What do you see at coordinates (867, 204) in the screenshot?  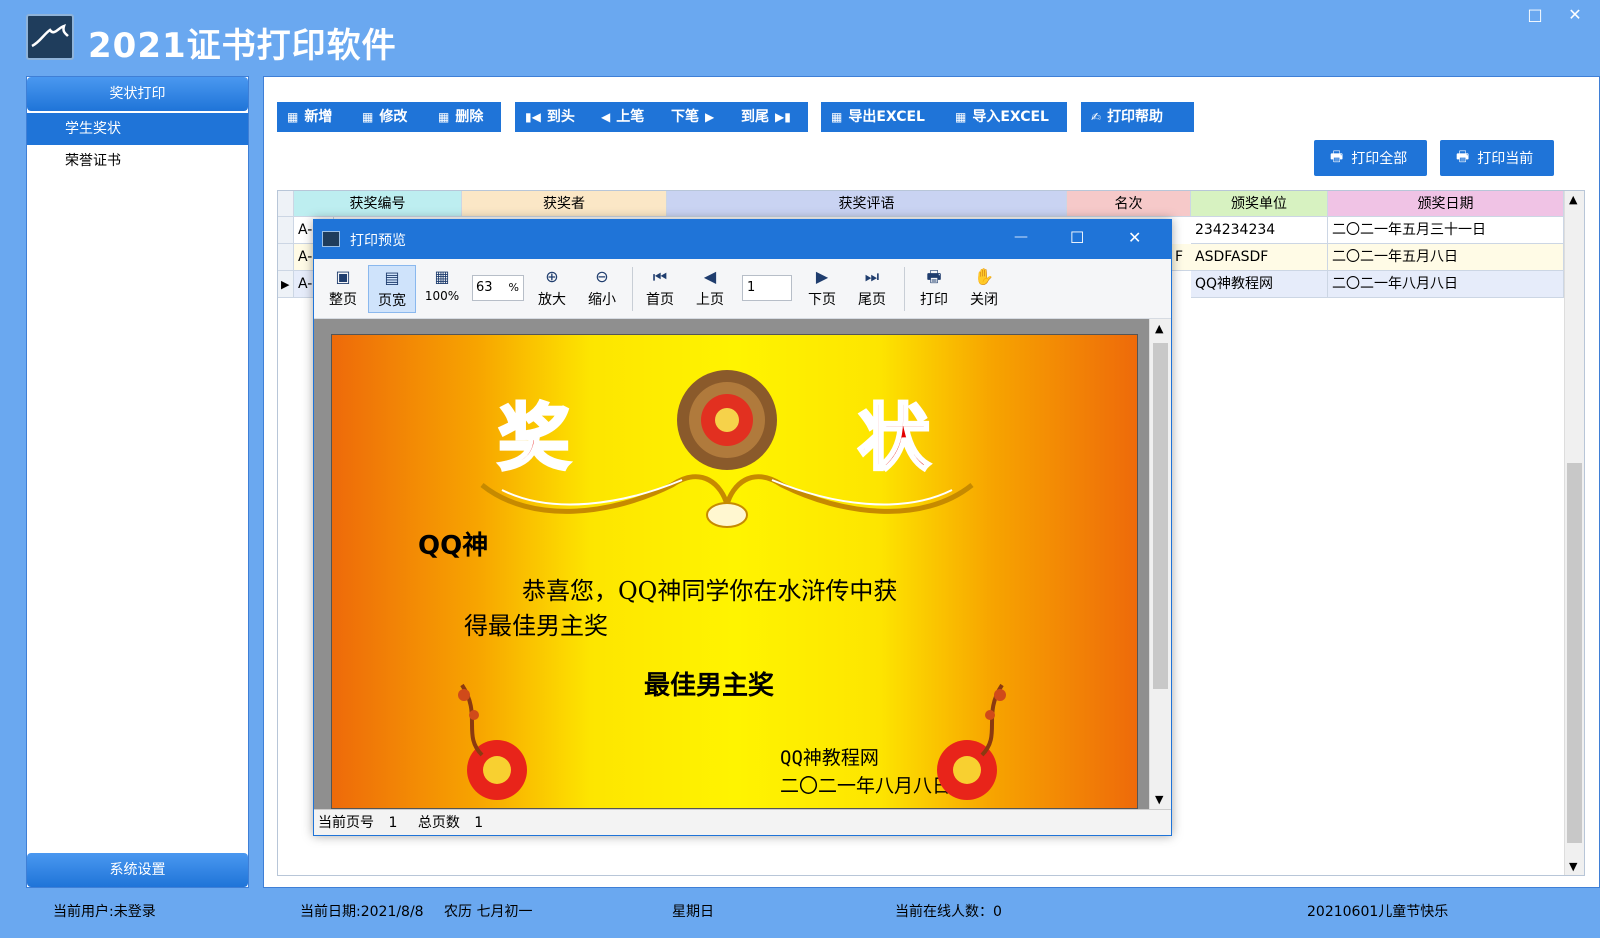 I see `column-header-comment: 获奖评语` at bounding box center [867, 204].